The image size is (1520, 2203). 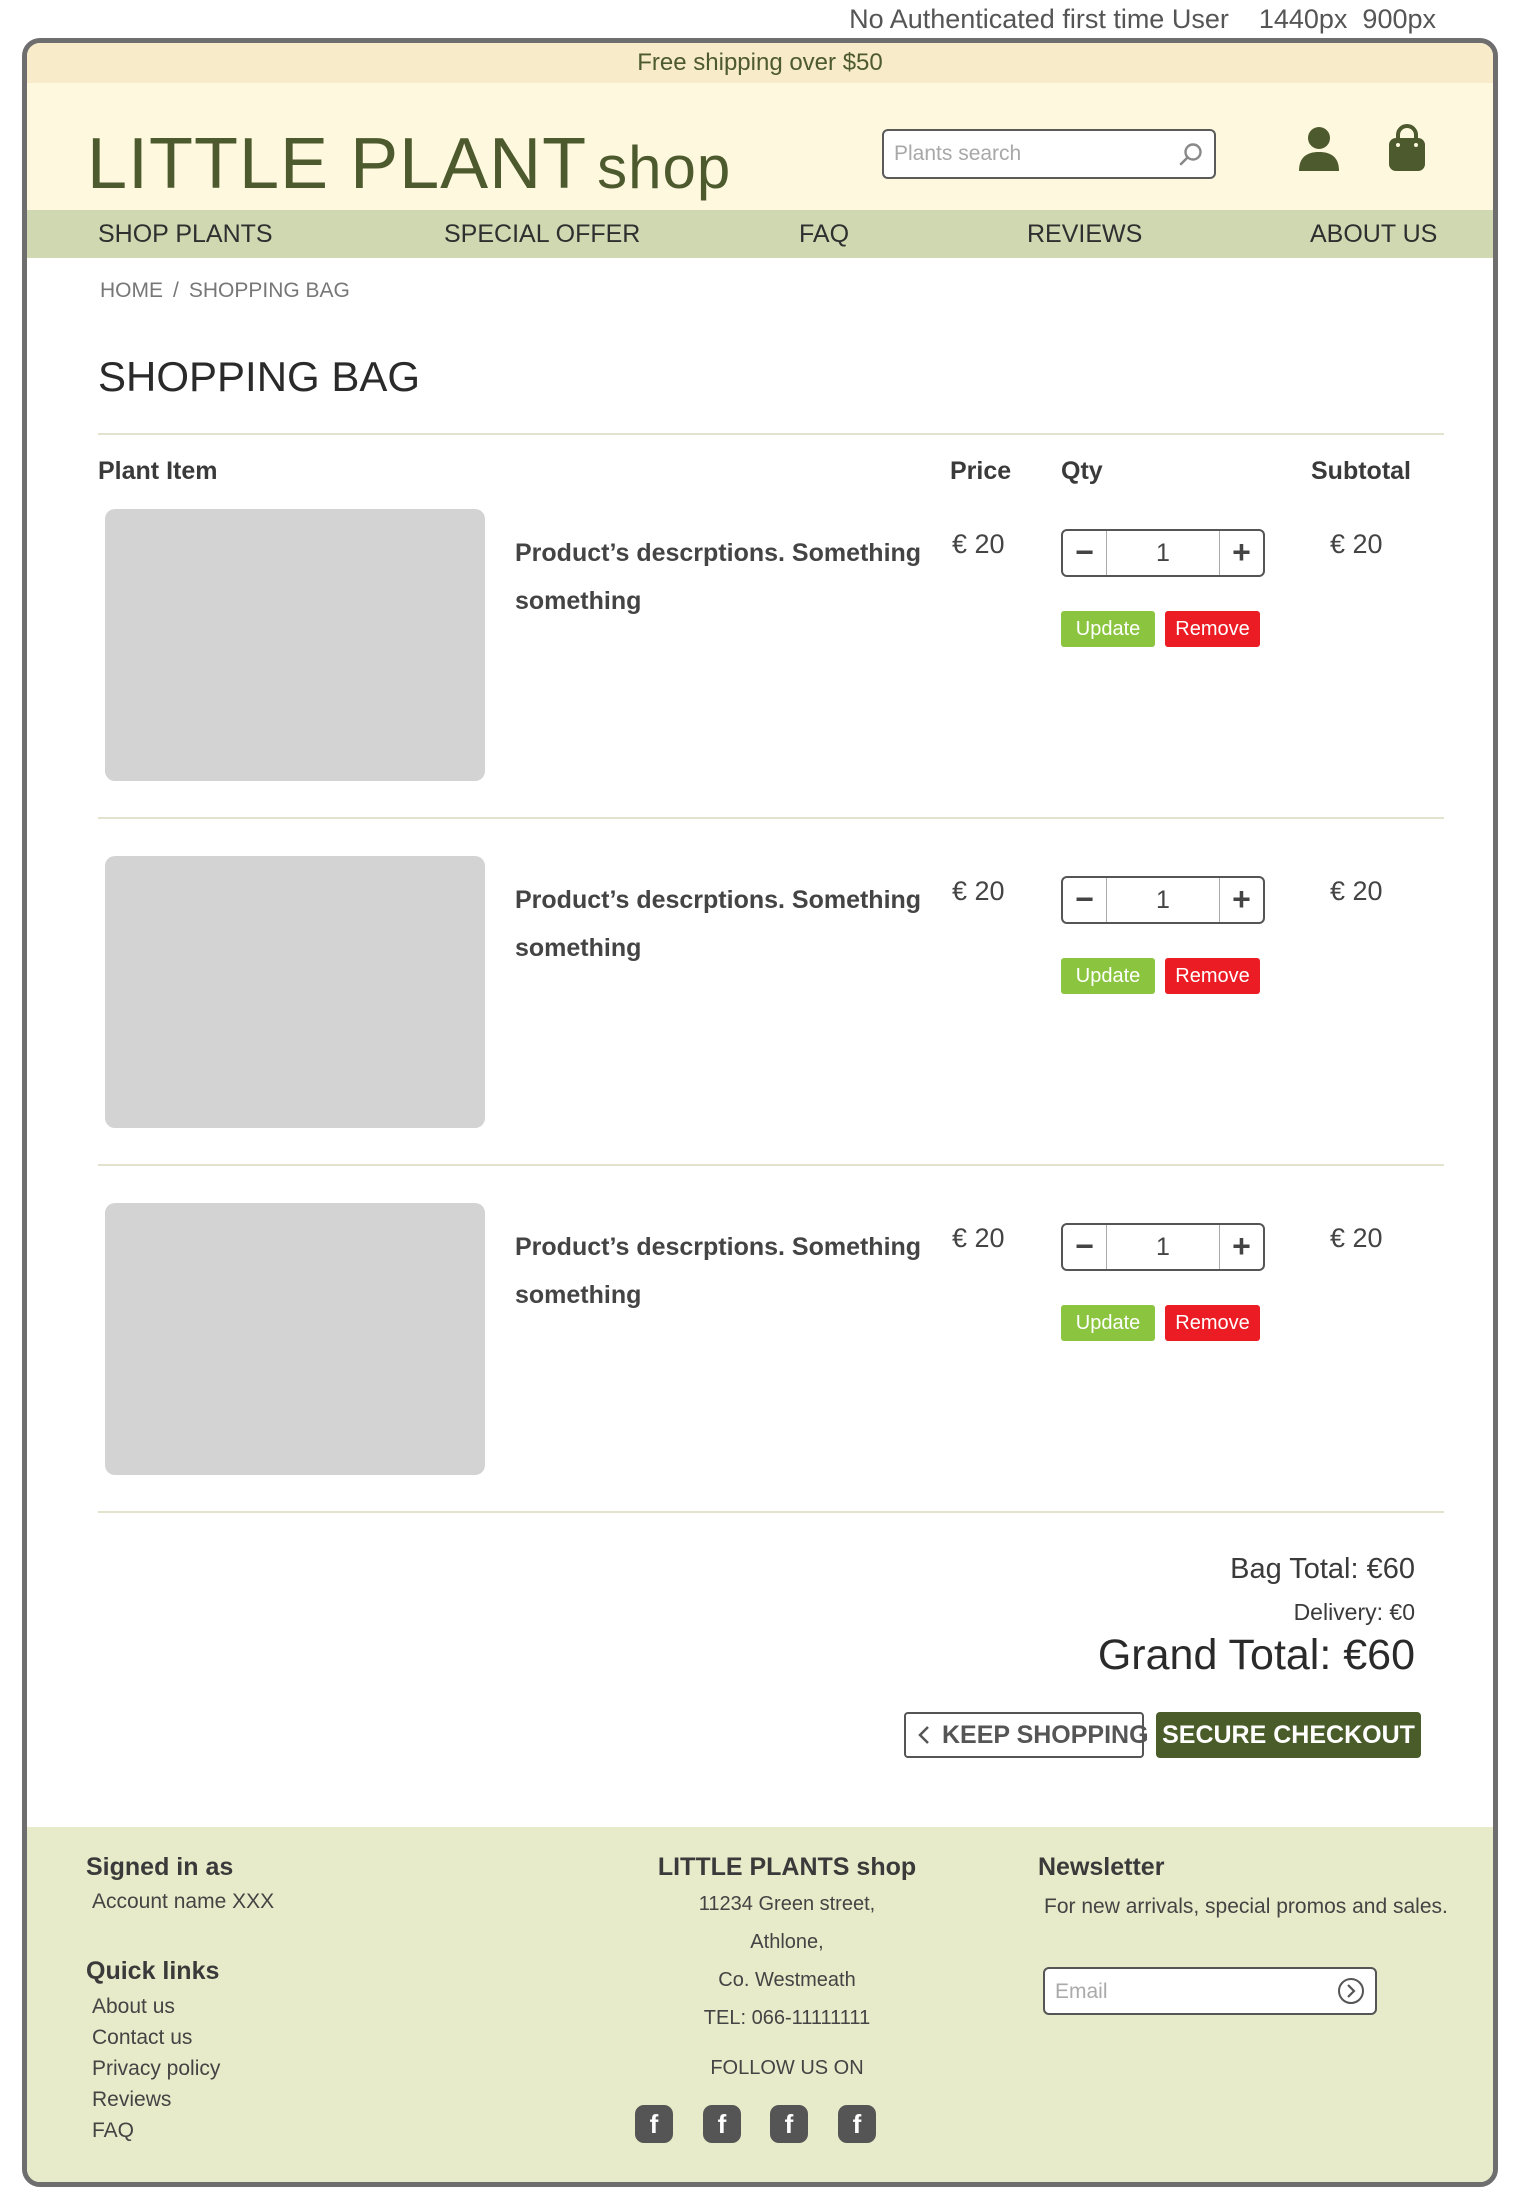 What do you see at coordinates (113, 2131) in the screenshot?
I see `footer-link-faq: FAQ` at bounding box center [113, 2131].